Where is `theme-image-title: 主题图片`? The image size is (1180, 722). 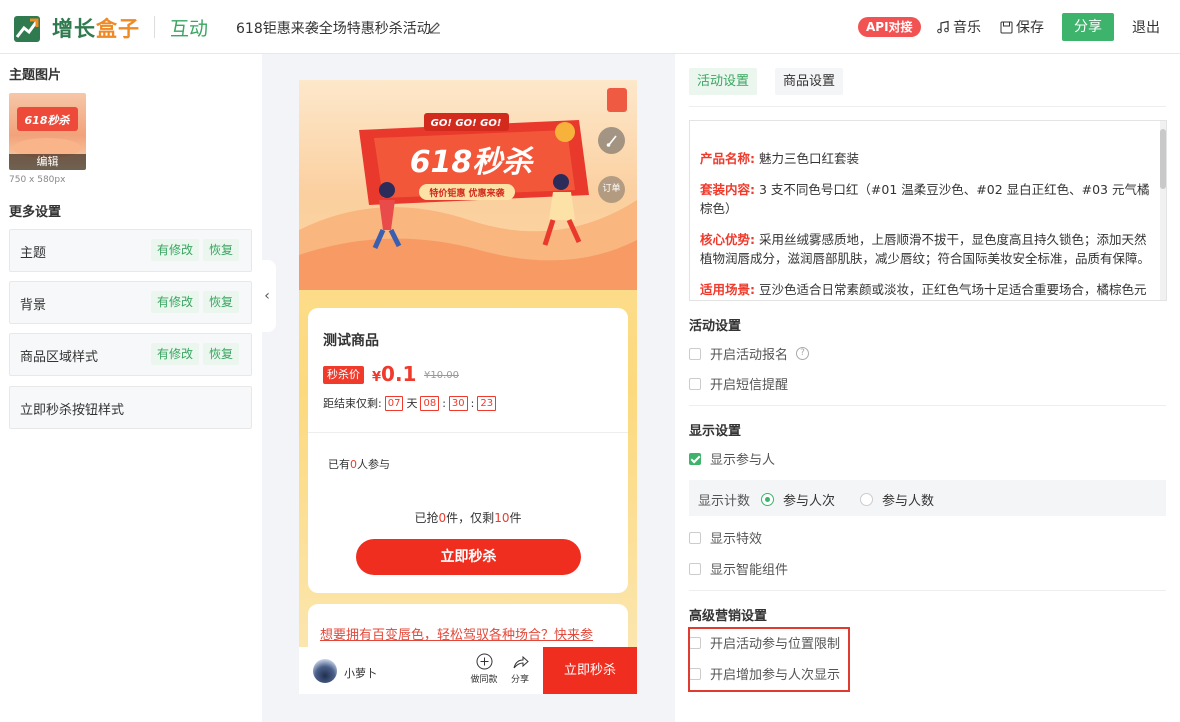 theme-image-title: 主题图片 is located at coordinates (35, 75).